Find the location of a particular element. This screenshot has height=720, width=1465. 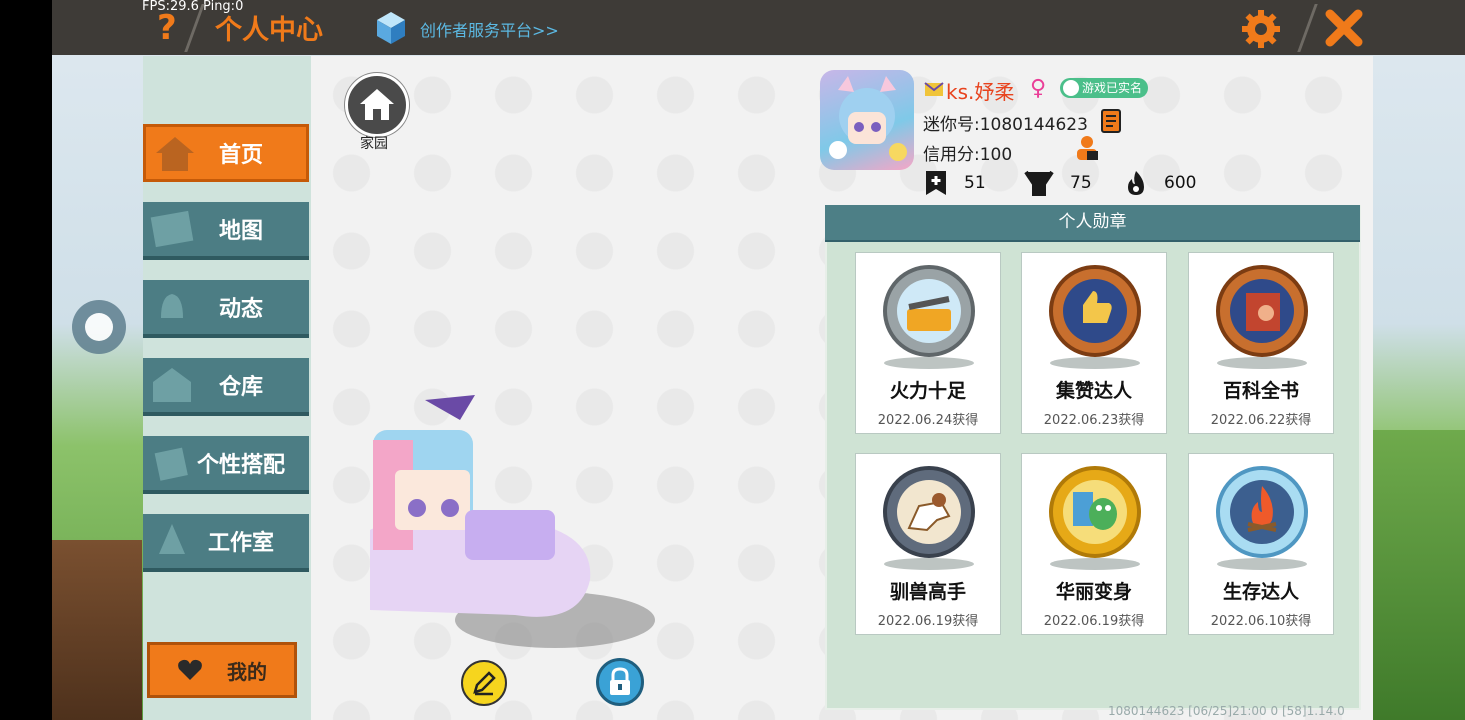

cheer-person-icon is located at coordinates (1039, 183).